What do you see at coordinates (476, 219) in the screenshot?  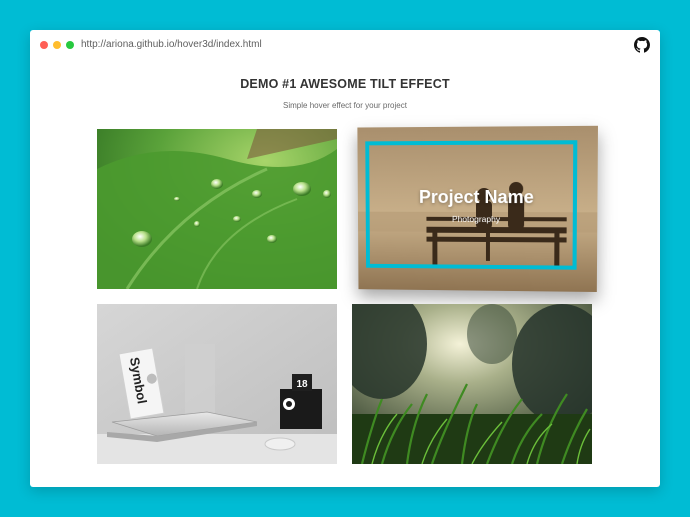 I see `project-category: Photography` at bounding box center [476, 219].